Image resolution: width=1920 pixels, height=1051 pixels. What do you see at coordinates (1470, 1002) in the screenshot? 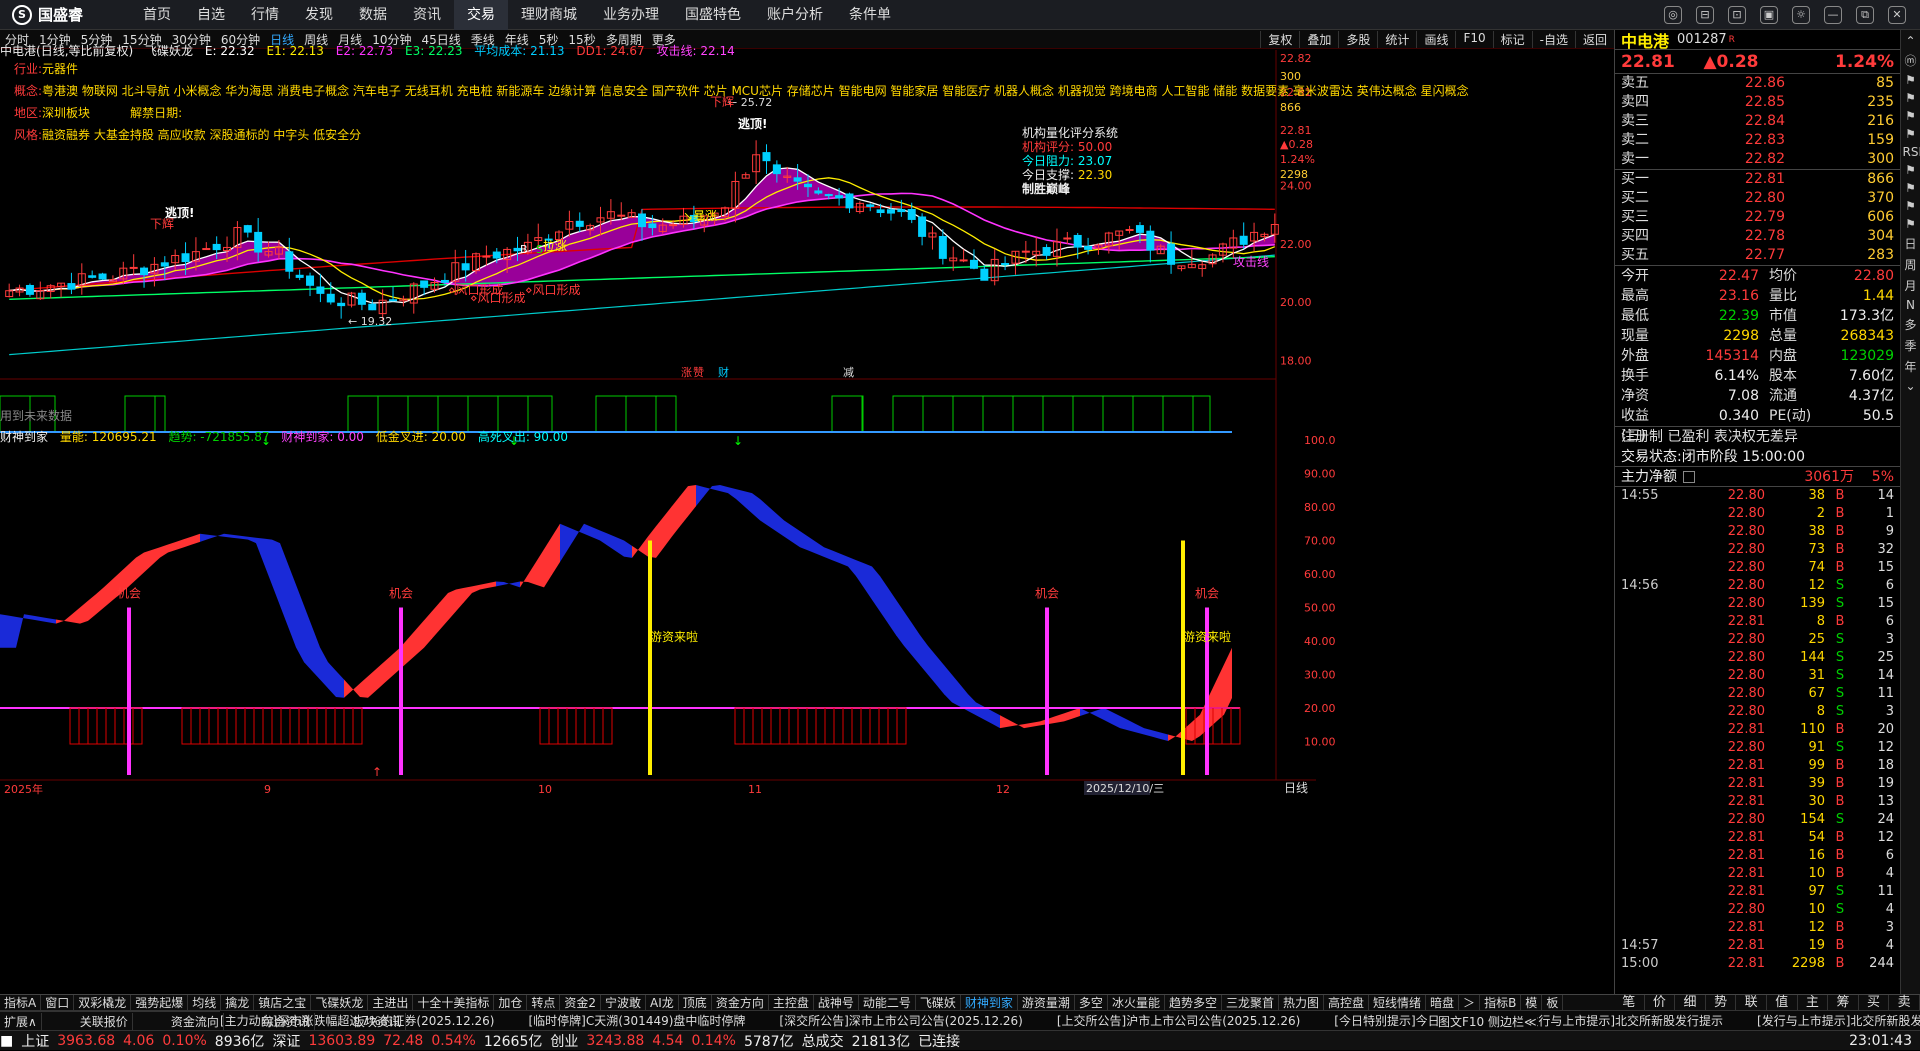
I see `indicator-tab: ＞` at bounding box center [1470, 1002].